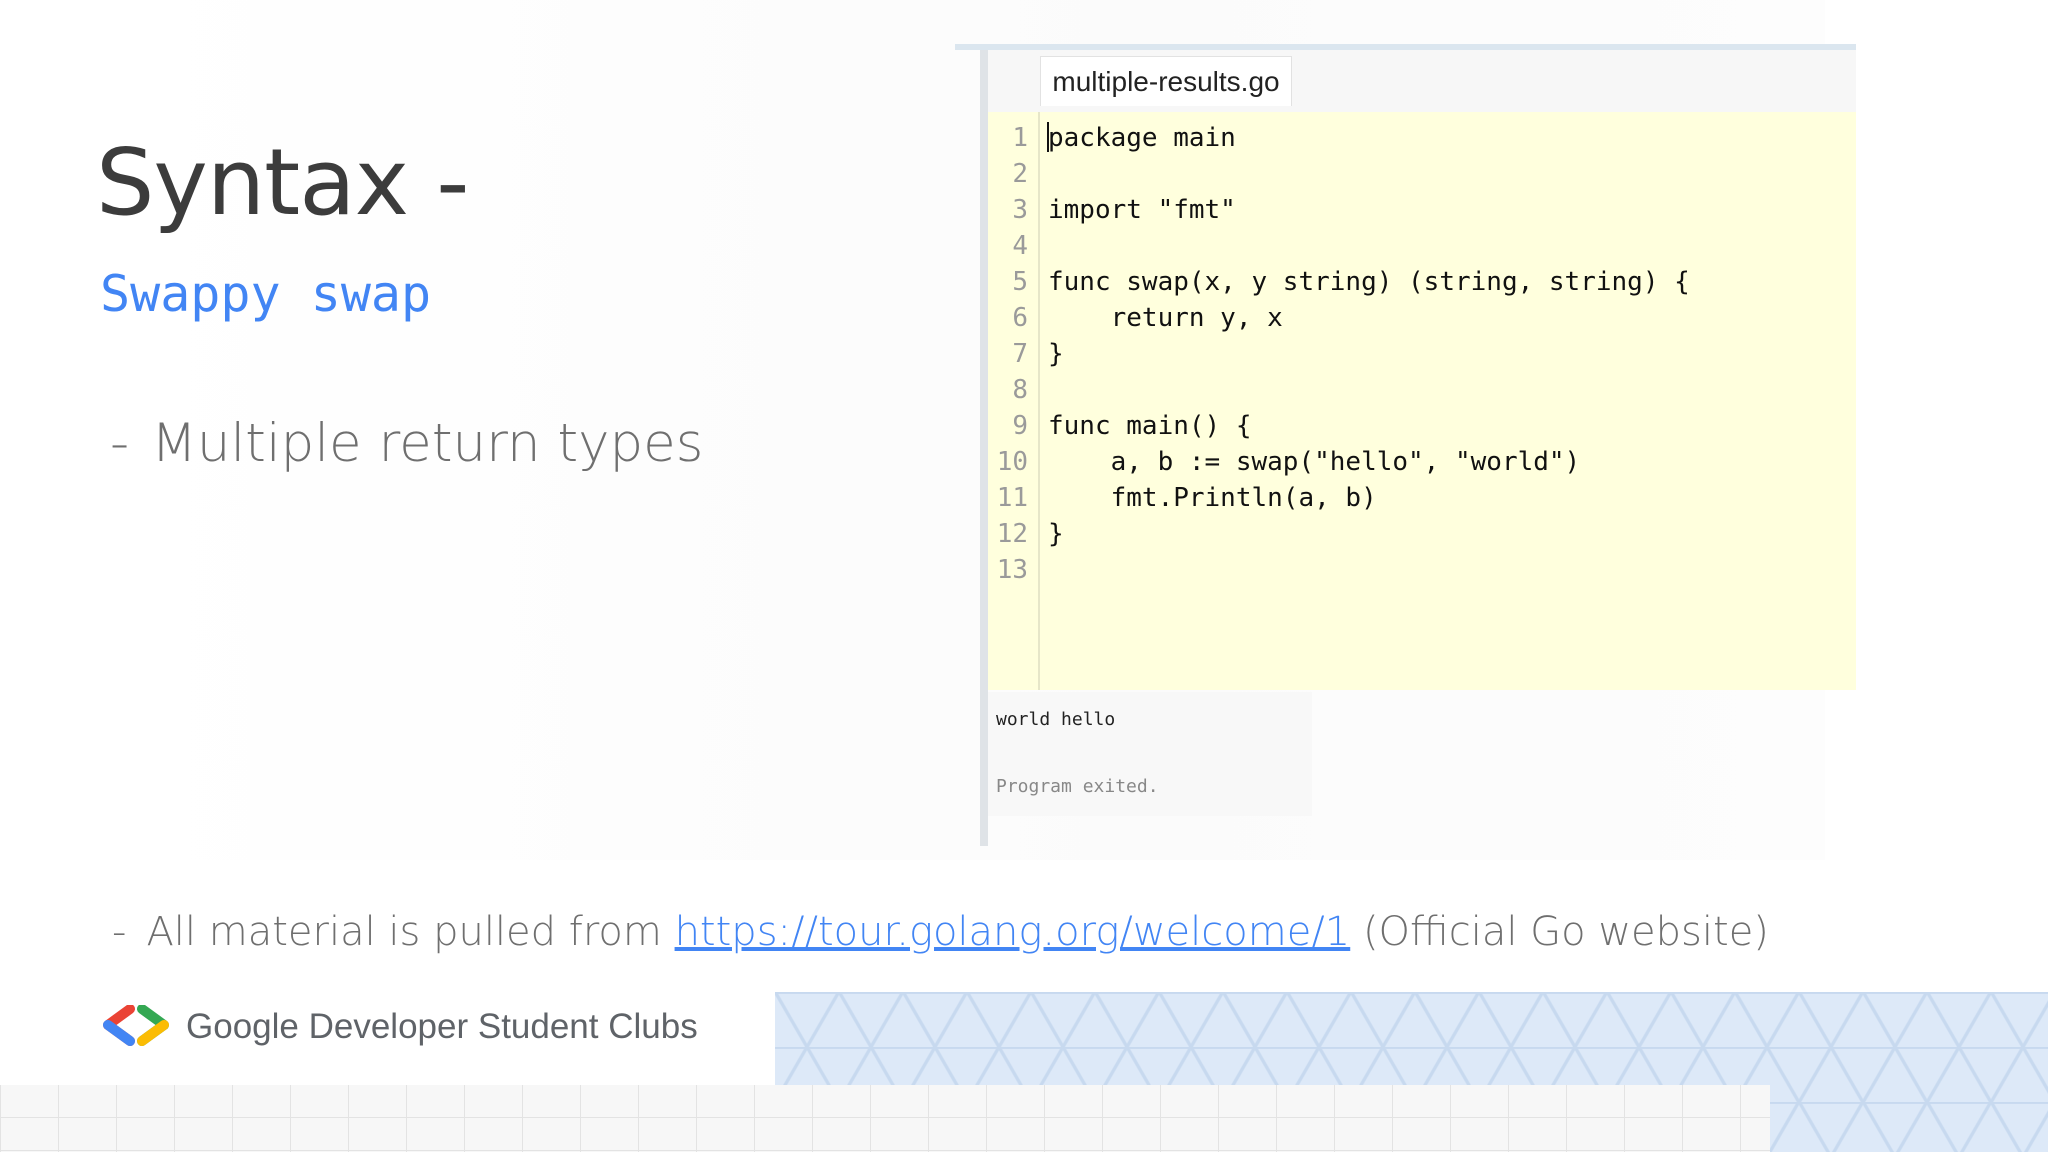  I want to click on gdsc-brackets-icon, so click(136, 1025).